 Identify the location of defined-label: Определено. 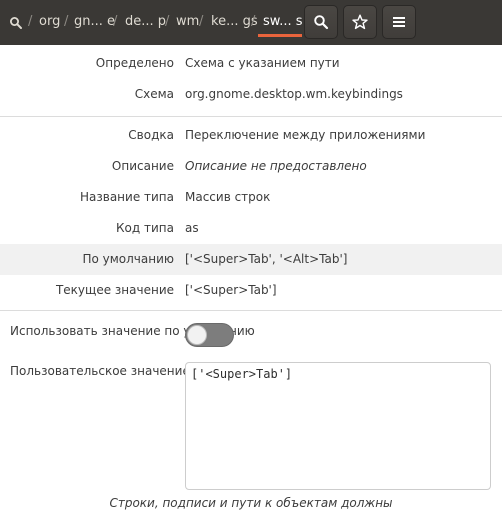
(134, 63).